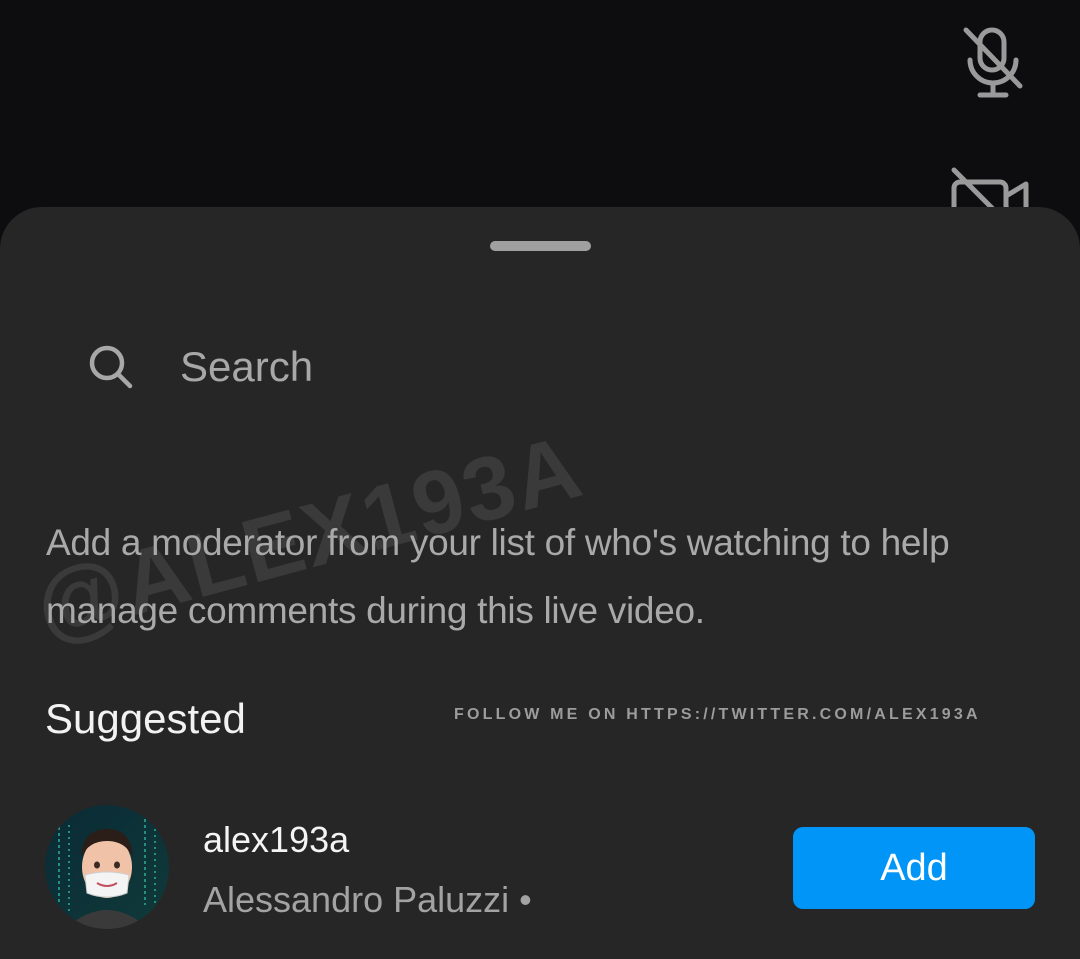 The width and height of the screenshot is (1080, 959). What do you see at coordinates (145, 718) in the screenshot?
I see `suggested-heading: Suggested` at bounding box center [145, 718].